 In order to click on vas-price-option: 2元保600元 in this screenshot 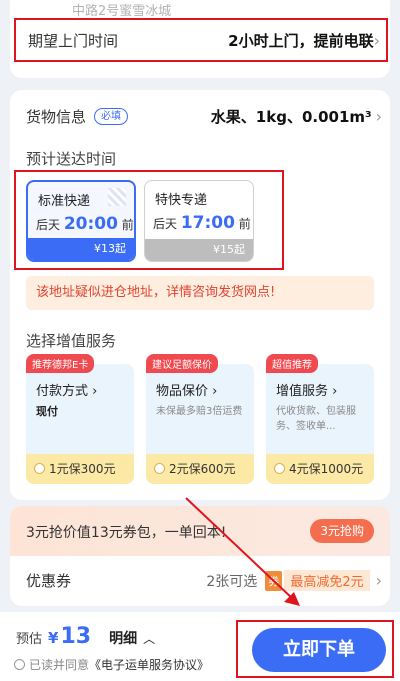, I will do `click(200, 469)`.